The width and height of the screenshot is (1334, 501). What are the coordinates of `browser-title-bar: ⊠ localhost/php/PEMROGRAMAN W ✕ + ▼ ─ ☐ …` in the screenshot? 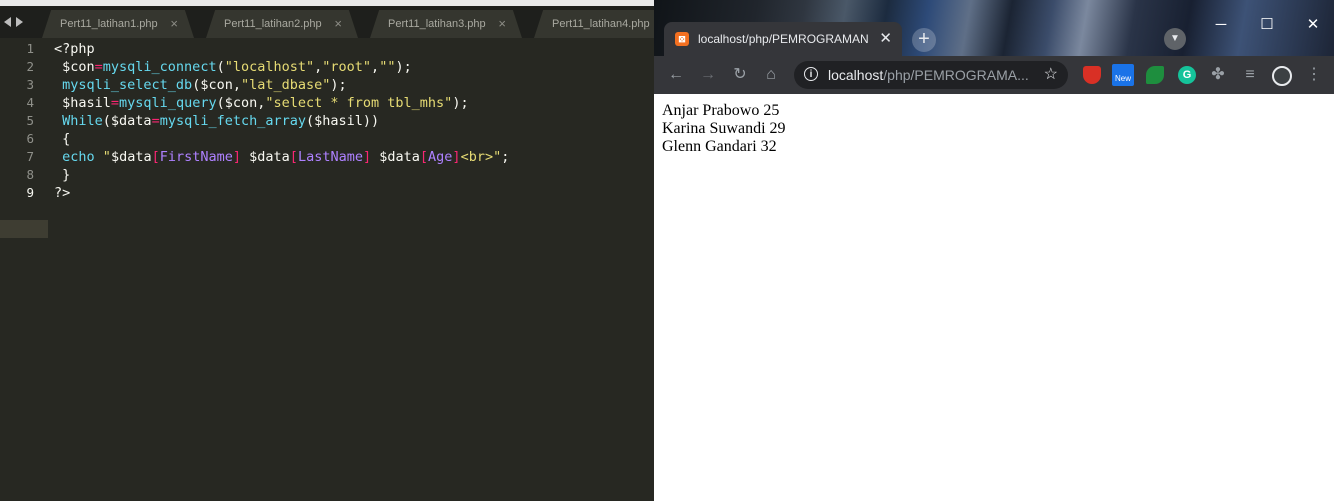 It's located at (994, 28).